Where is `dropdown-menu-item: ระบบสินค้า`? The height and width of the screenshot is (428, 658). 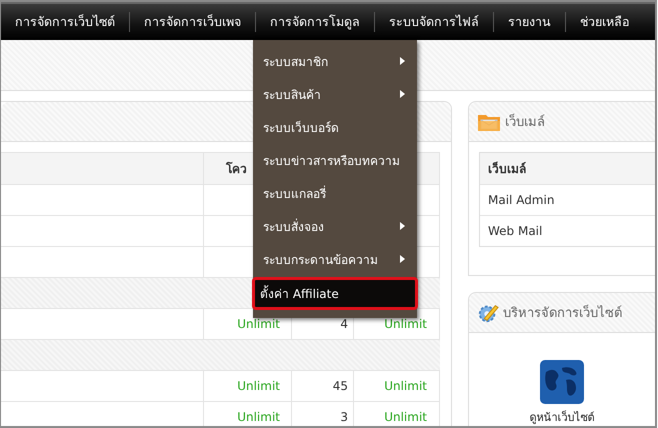 dropdown-menu-item: ระบบสินค้า is located at coordinates (335, 94).